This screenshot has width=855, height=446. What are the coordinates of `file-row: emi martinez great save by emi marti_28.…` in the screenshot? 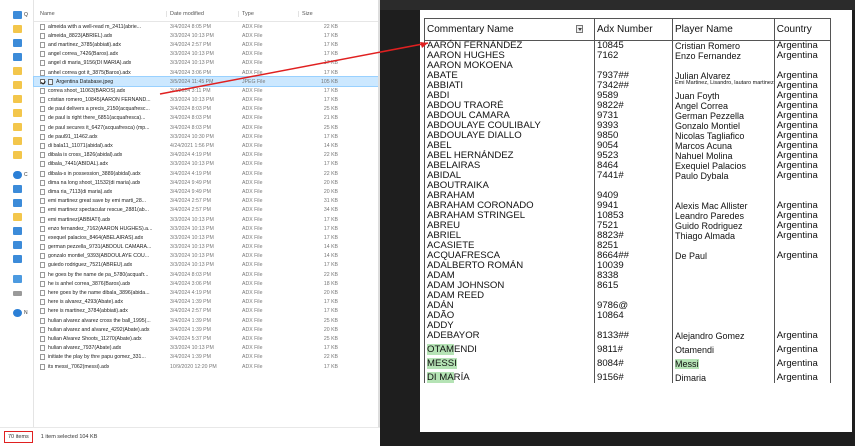 It's located at (206, 201).